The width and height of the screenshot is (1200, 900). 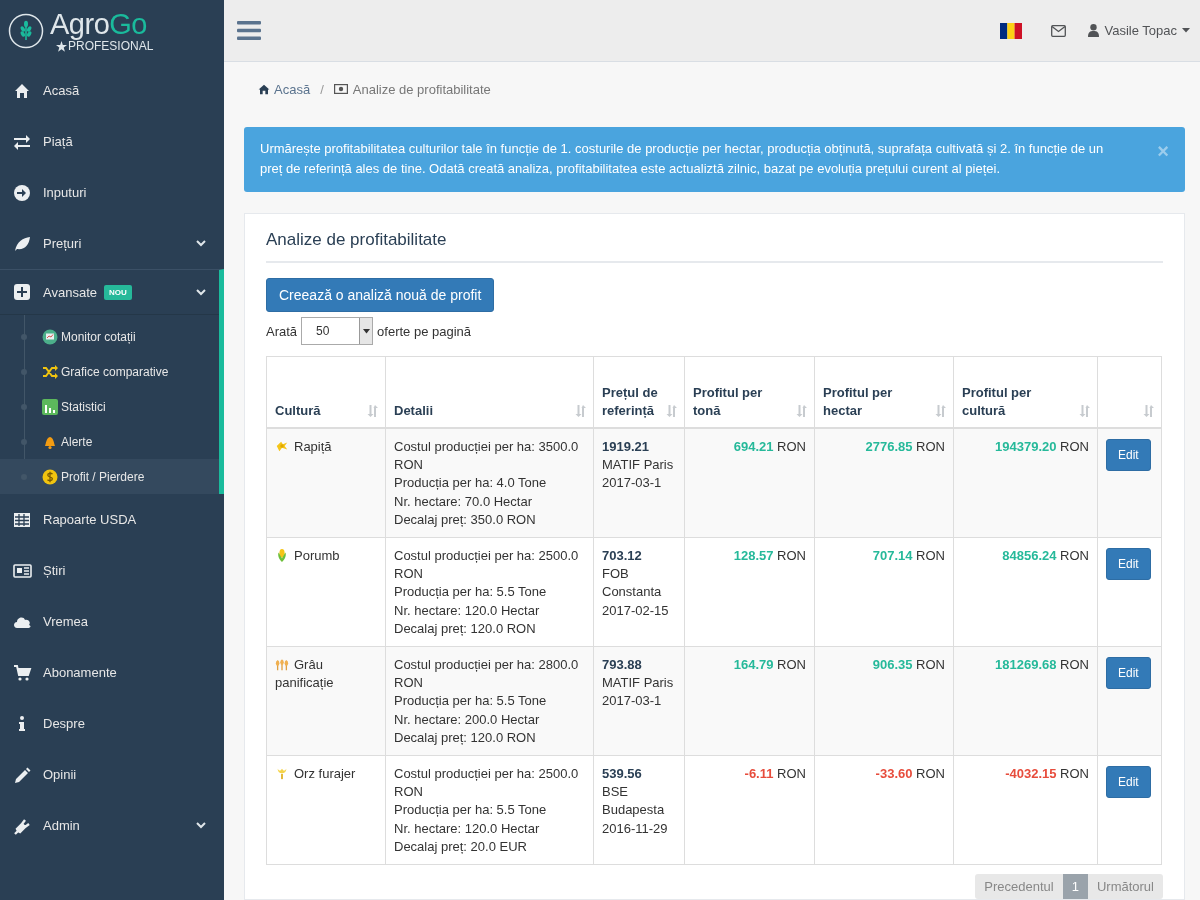 What do you see at coordinates (467, 719) in the screenshot?
I see `detail-line: Nr. hectare: 200.0 Hectar` at bounding box center [467, 719].